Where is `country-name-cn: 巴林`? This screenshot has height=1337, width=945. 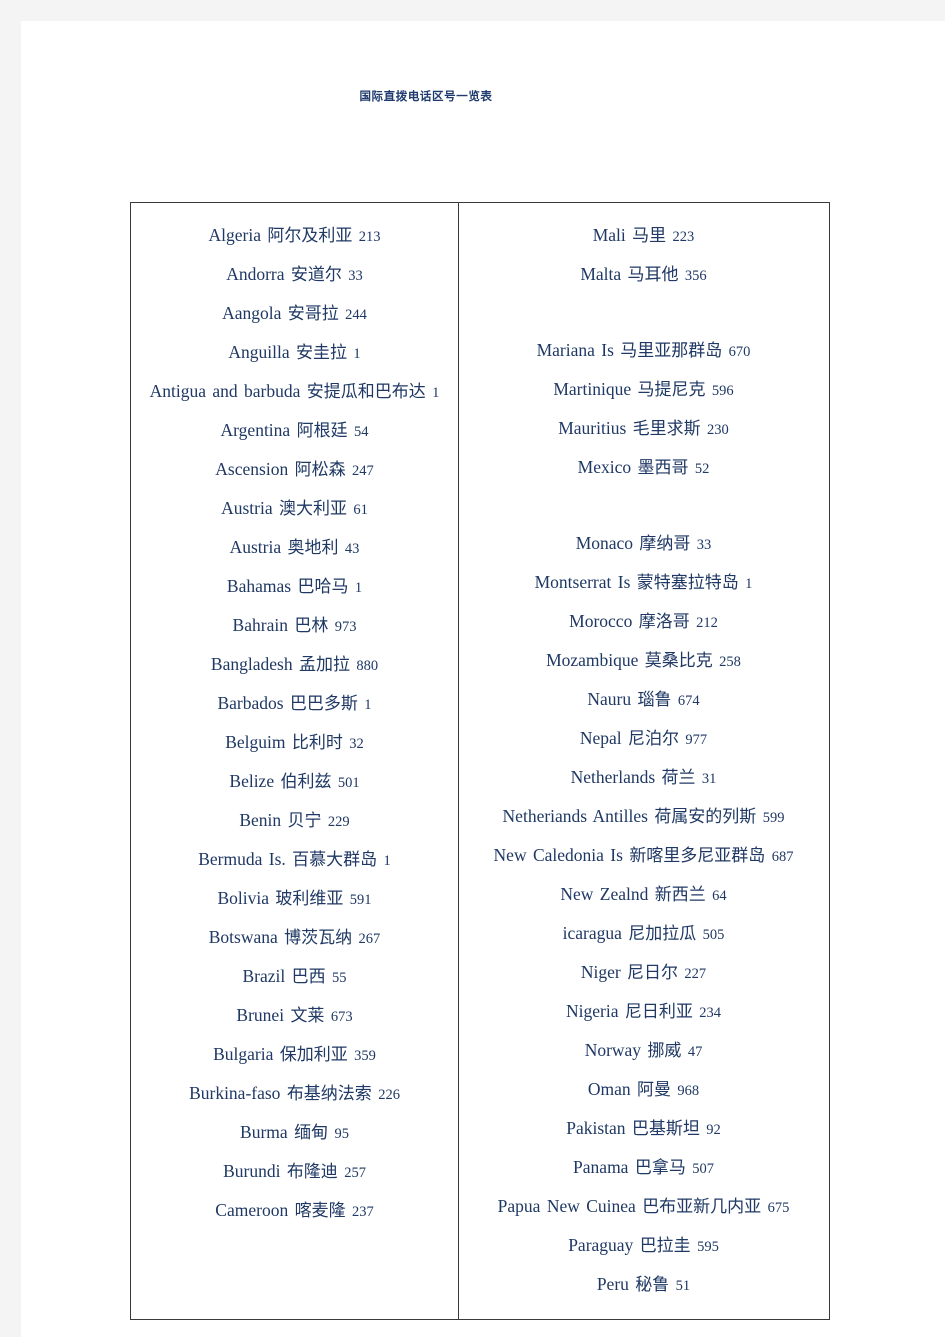 country-name-cn: 巴林 is located at coordinates (311, 626).